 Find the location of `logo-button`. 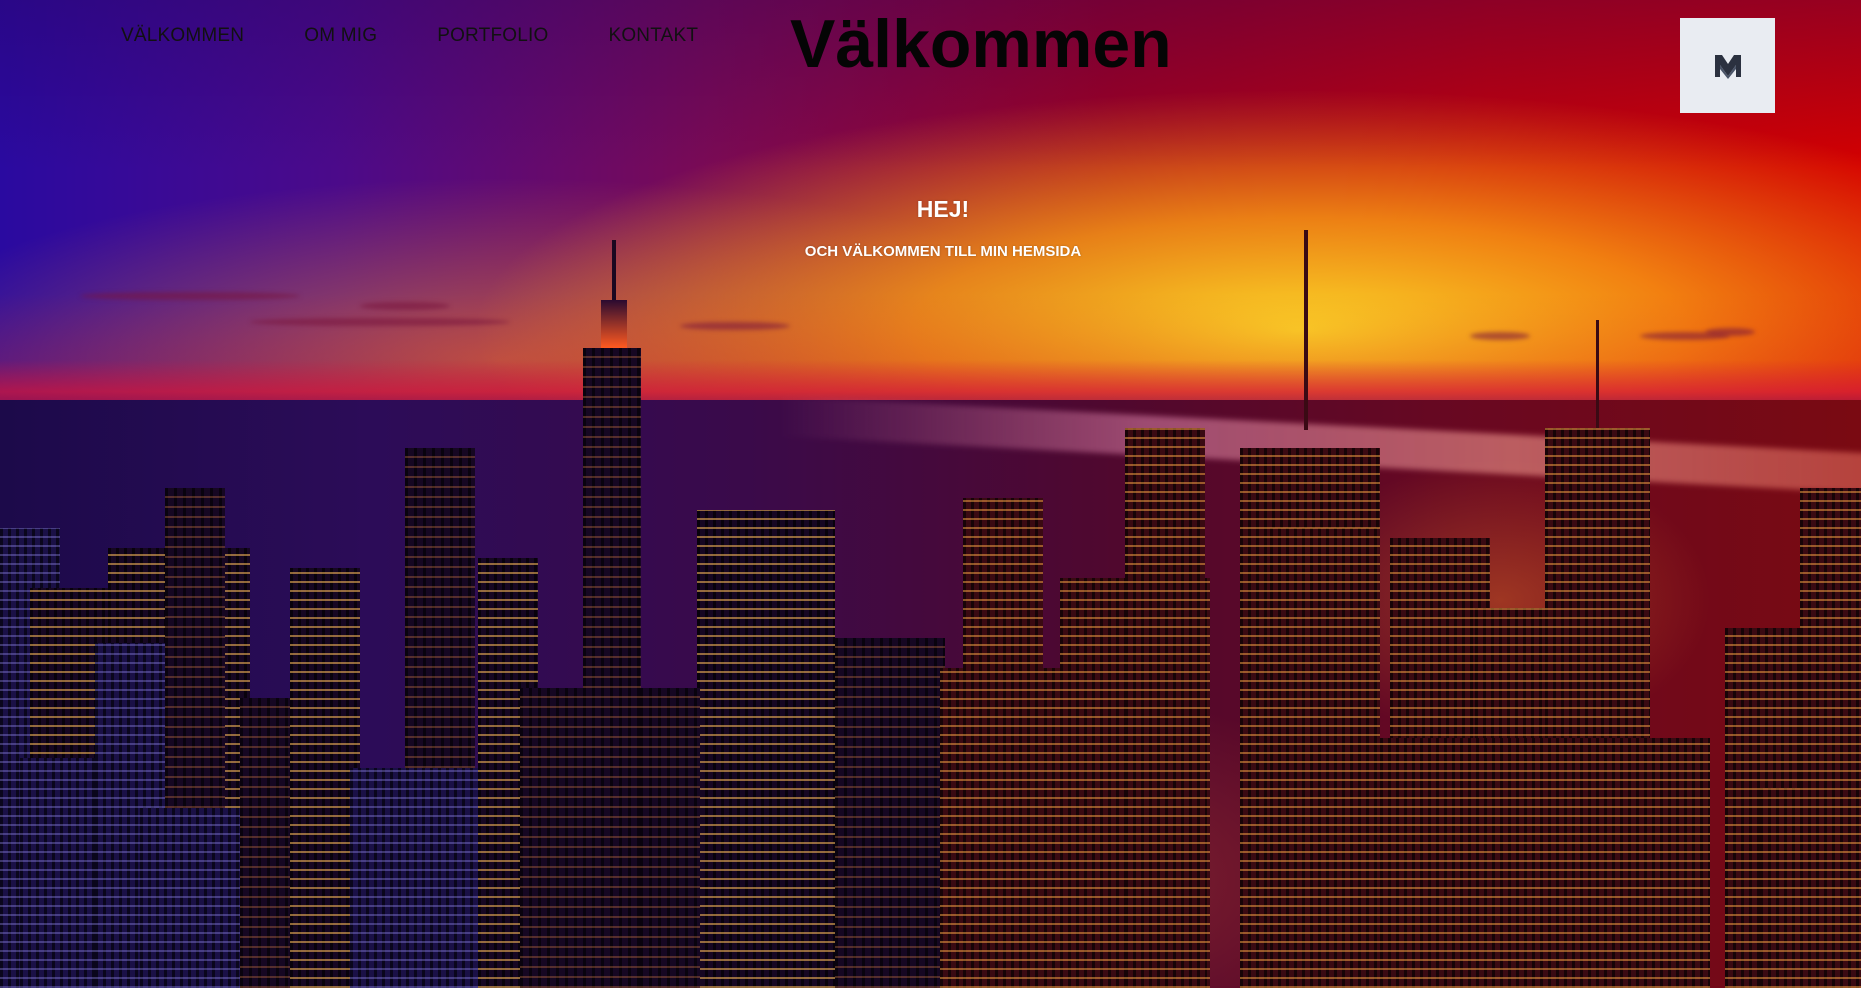

logo-button is located at coordinates (1727, 65).